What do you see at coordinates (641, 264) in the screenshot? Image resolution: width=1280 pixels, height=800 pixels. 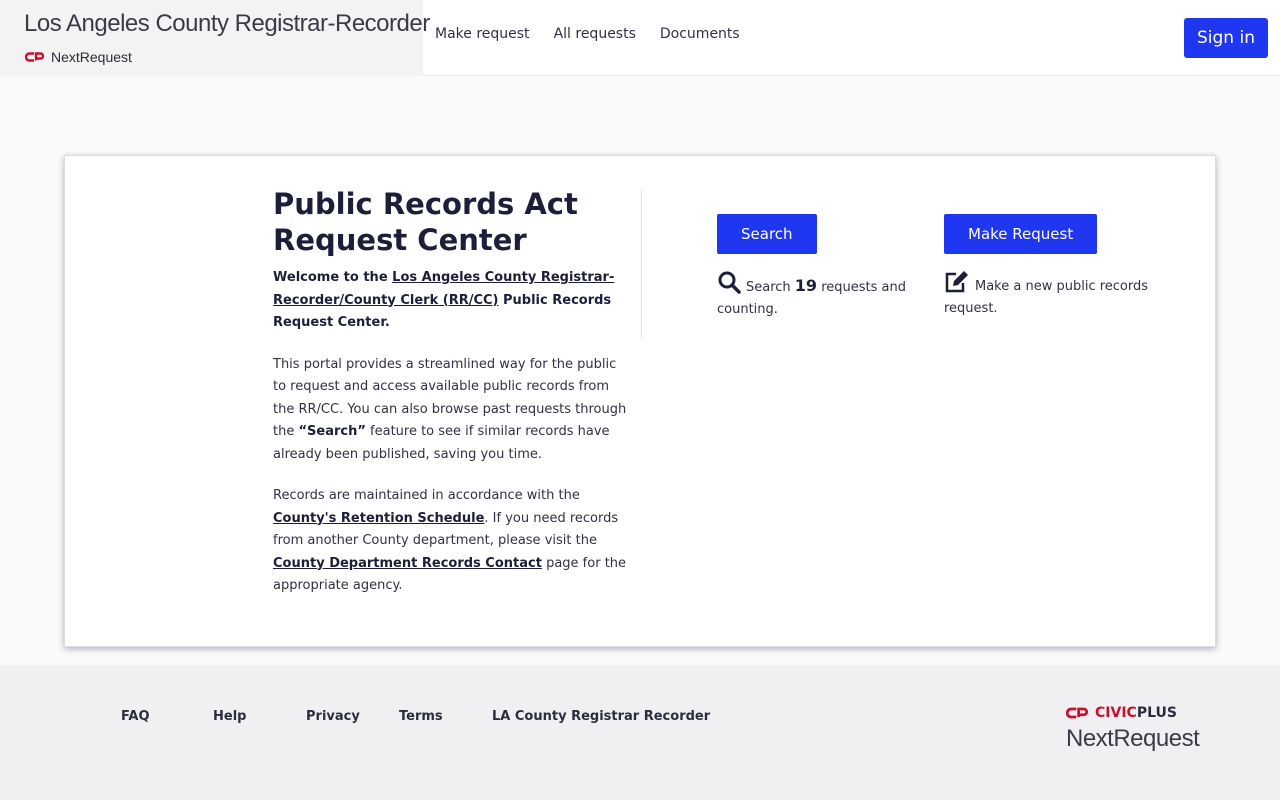 I see `section-divider` at bounding box center [641, 264].